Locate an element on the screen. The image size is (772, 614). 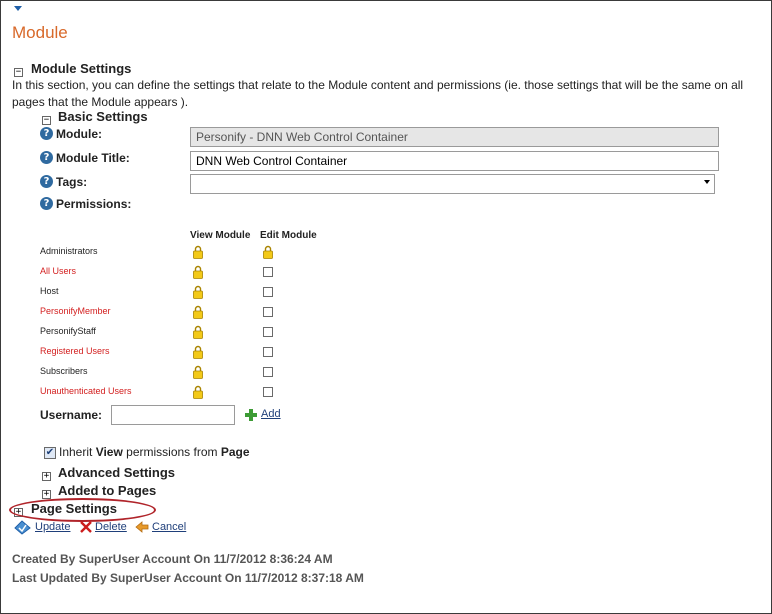
chevron-down-icon is located at coordinates (707, 182).